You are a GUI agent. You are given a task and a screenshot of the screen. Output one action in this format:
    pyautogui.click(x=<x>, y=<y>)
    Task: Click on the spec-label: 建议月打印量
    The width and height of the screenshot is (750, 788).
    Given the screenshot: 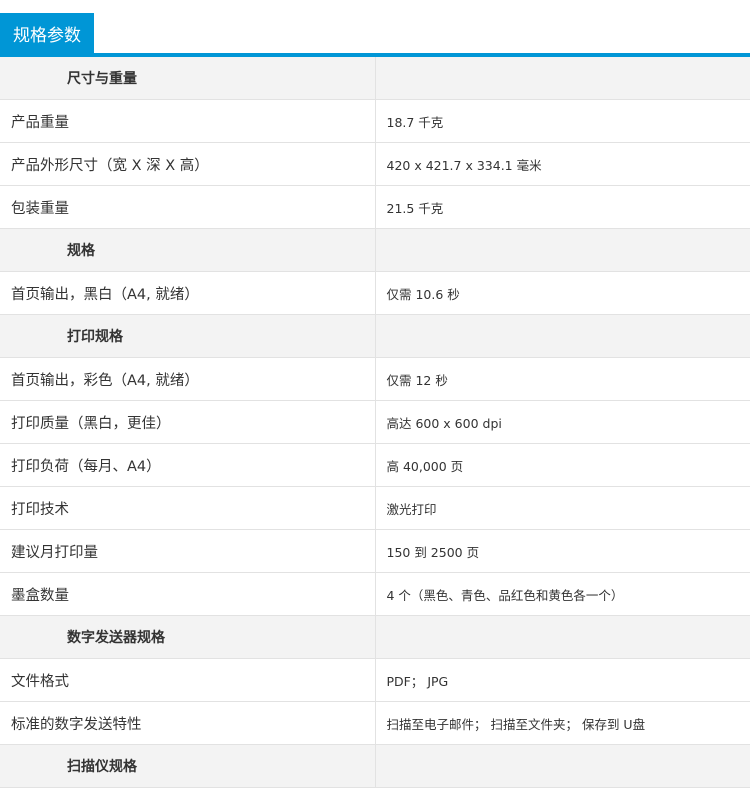 What is the action you would take?
    pyautogui.click(x=188, y=551)
    